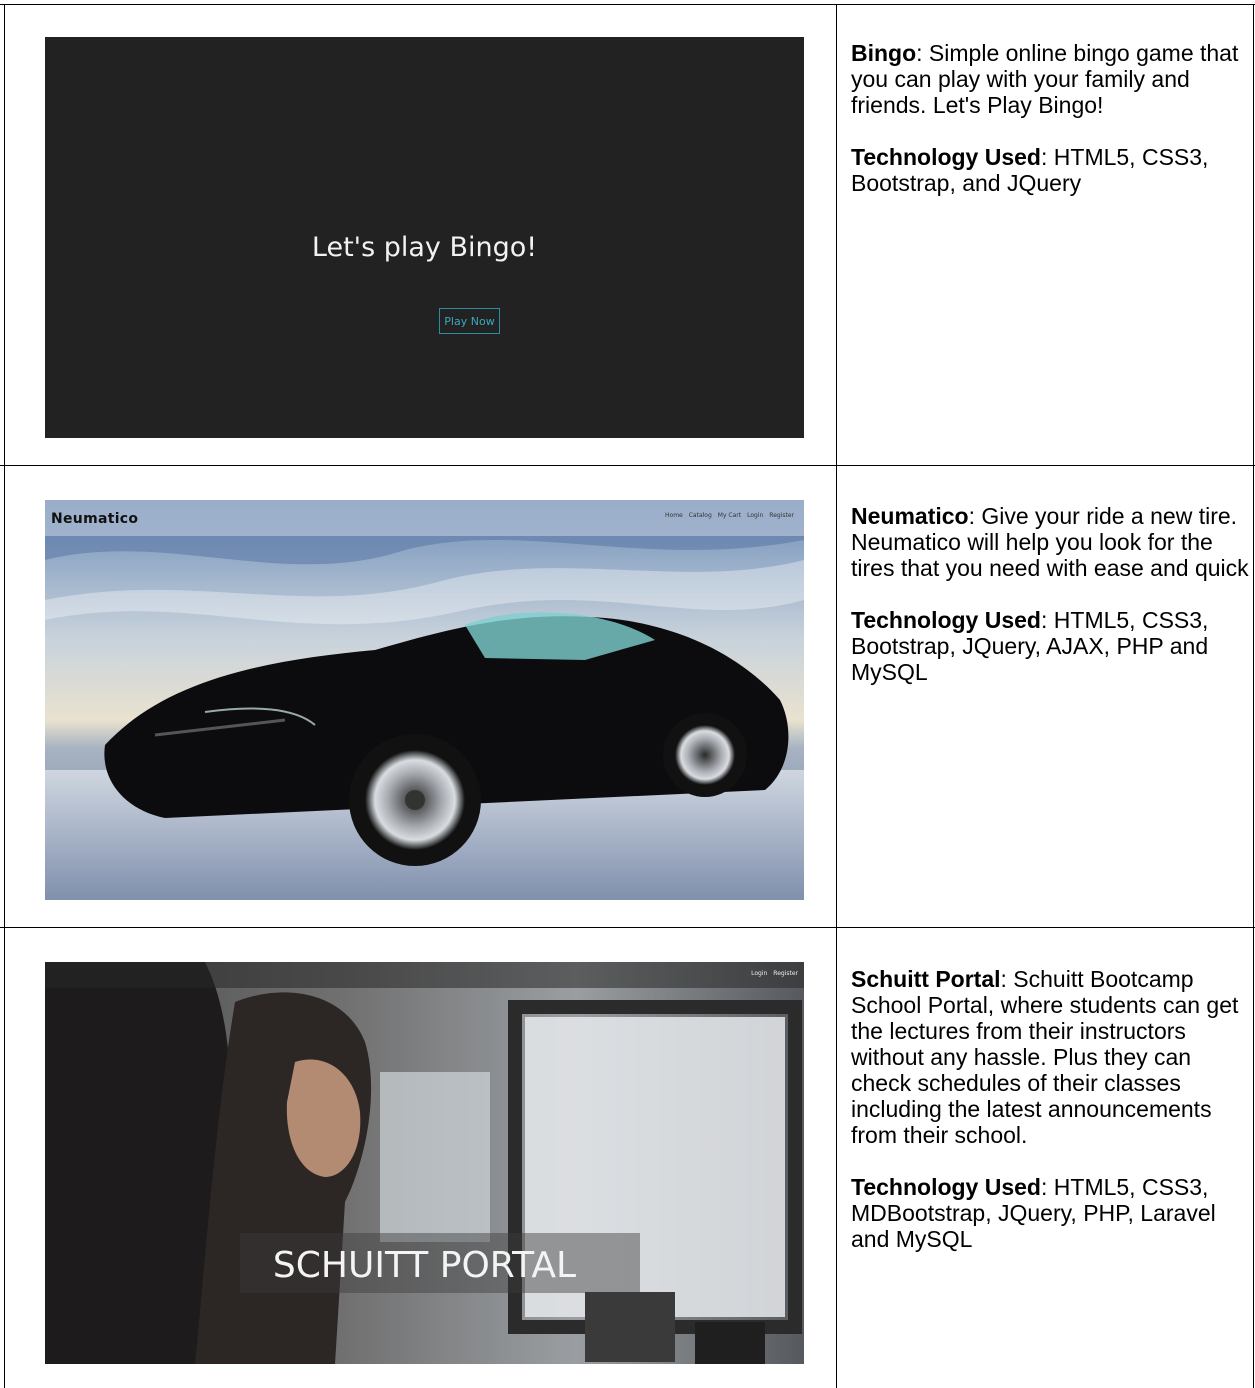  What do you see at coordinates (700, 515) in the screenshot?
I see `nav-catalog: Catalog` at bounding box center [700, 515].